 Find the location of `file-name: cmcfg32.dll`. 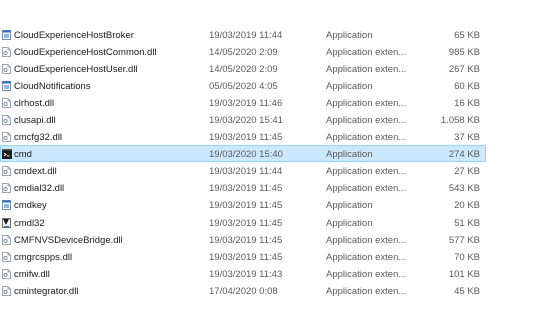

file-name: cmcfg32.dll is located at coordinates (38, 138).